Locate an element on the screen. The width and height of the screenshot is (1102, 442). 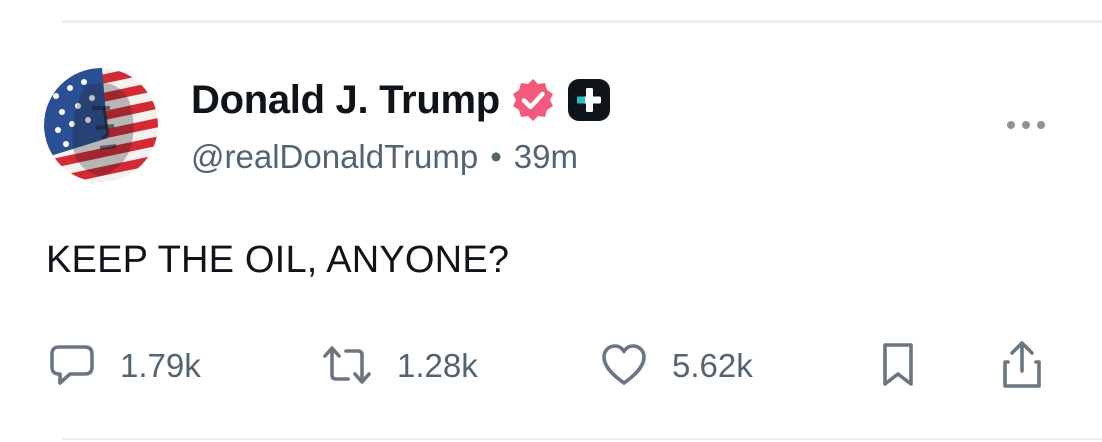
author-handle: @realDonaldTrump is located at coordinates (334, 156).